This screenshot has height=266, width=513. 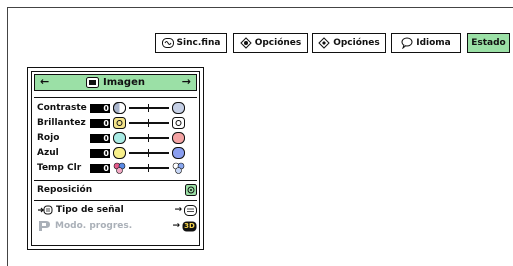 What do you see at coordinates (124, 82) in the screenshot?
I see `panel-title: Imagen` at bounding box center [124, 82].